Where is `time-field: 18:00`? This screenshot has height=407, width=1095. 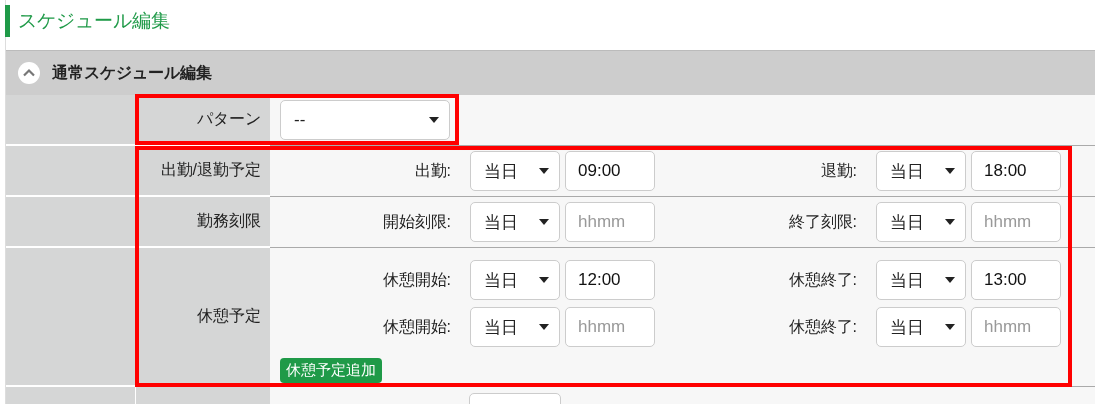
time-field: 18:00 is located at coordinates (1016, 171).